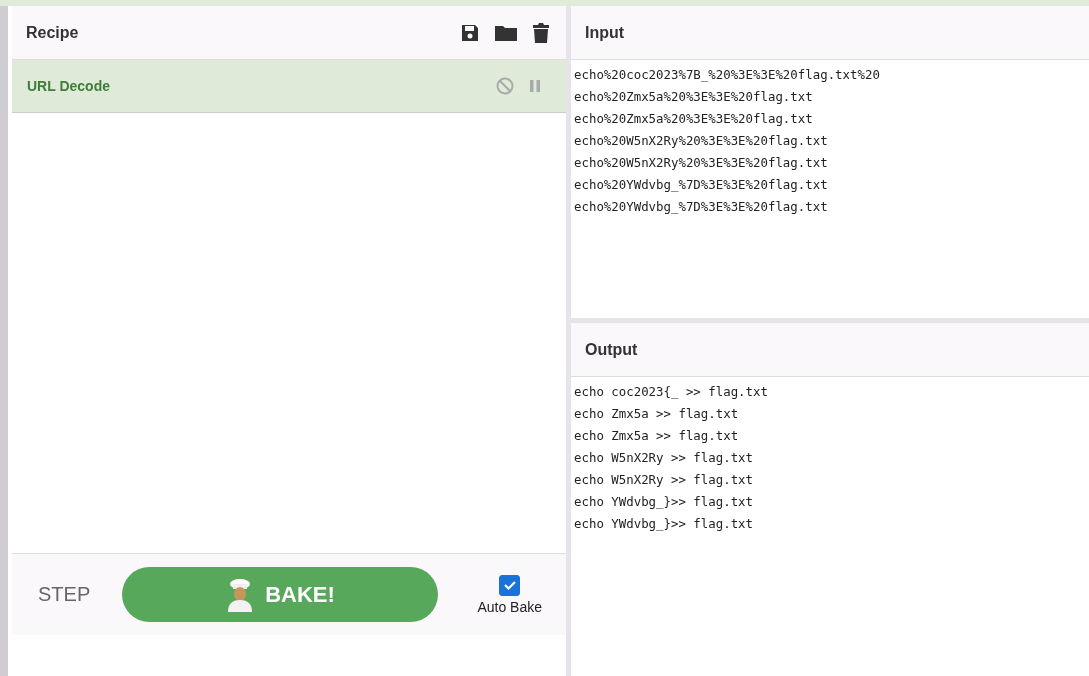  What do you see at coordinates (52, 32) in the screenshot?
I see `recipe-title: Recipe` at bounding box center [52, 32].